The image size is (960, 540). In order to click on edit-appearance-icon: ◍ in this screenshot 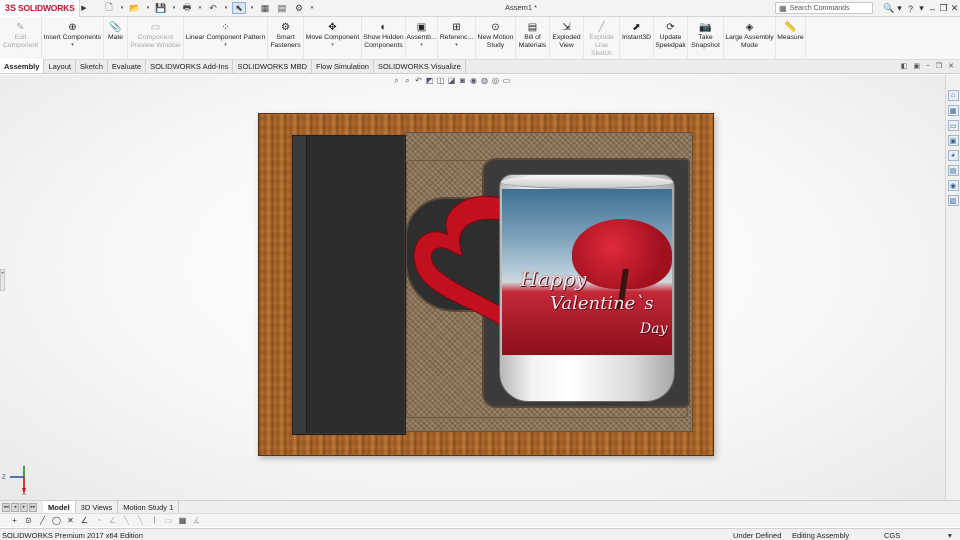, I will do `click(484, 81)`.